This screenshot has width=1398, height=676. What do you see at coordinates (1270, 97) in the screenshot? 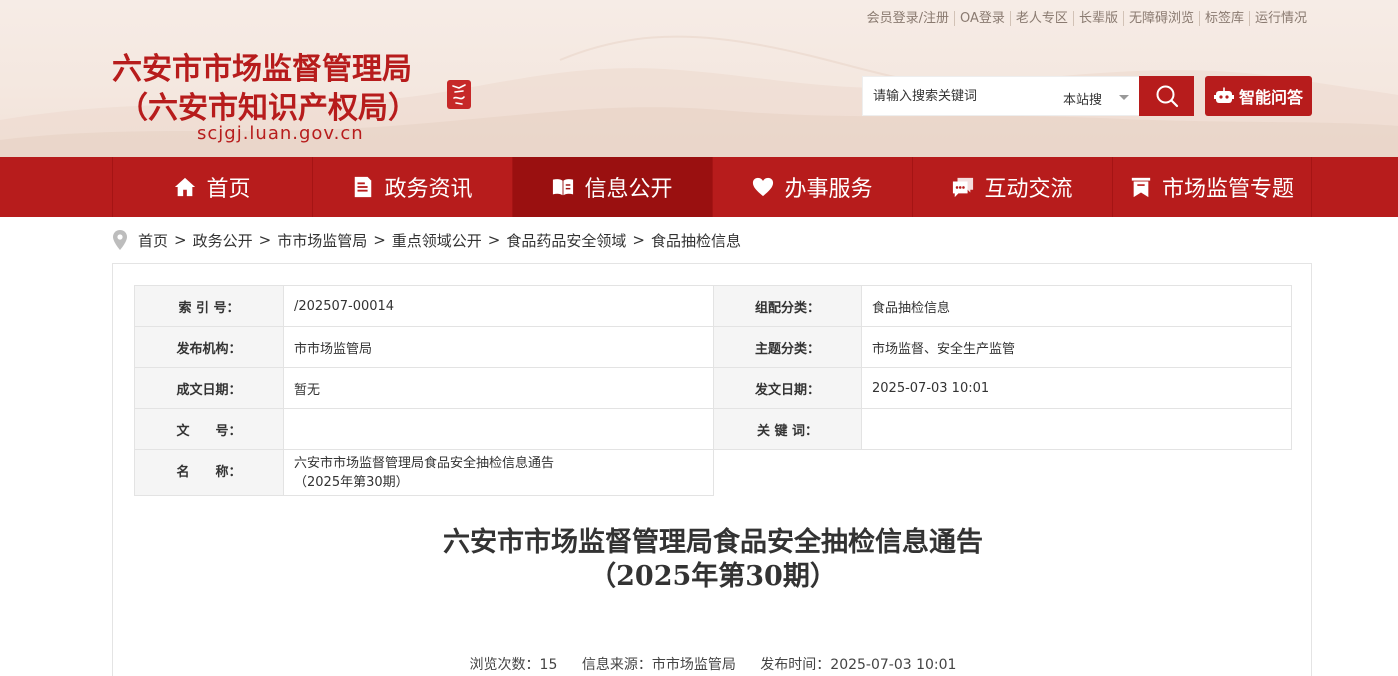
I see `ai-qa-label: 智能问答` at bounding box center [1270, 97].